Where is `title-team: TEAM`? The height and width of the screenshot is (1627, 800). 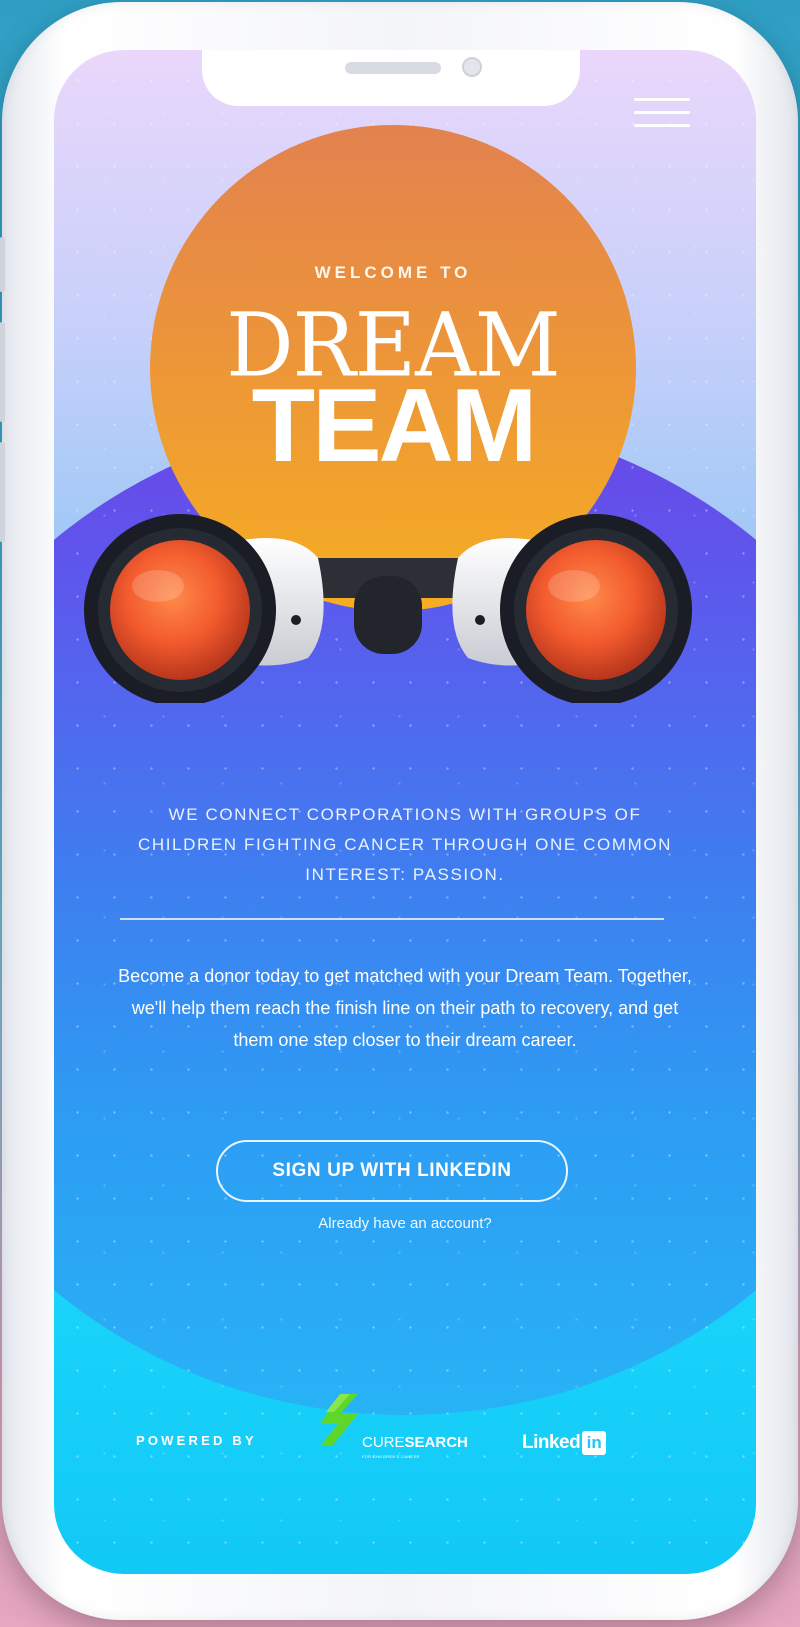 title-team: TEAM is located at coordinates (394, 426).